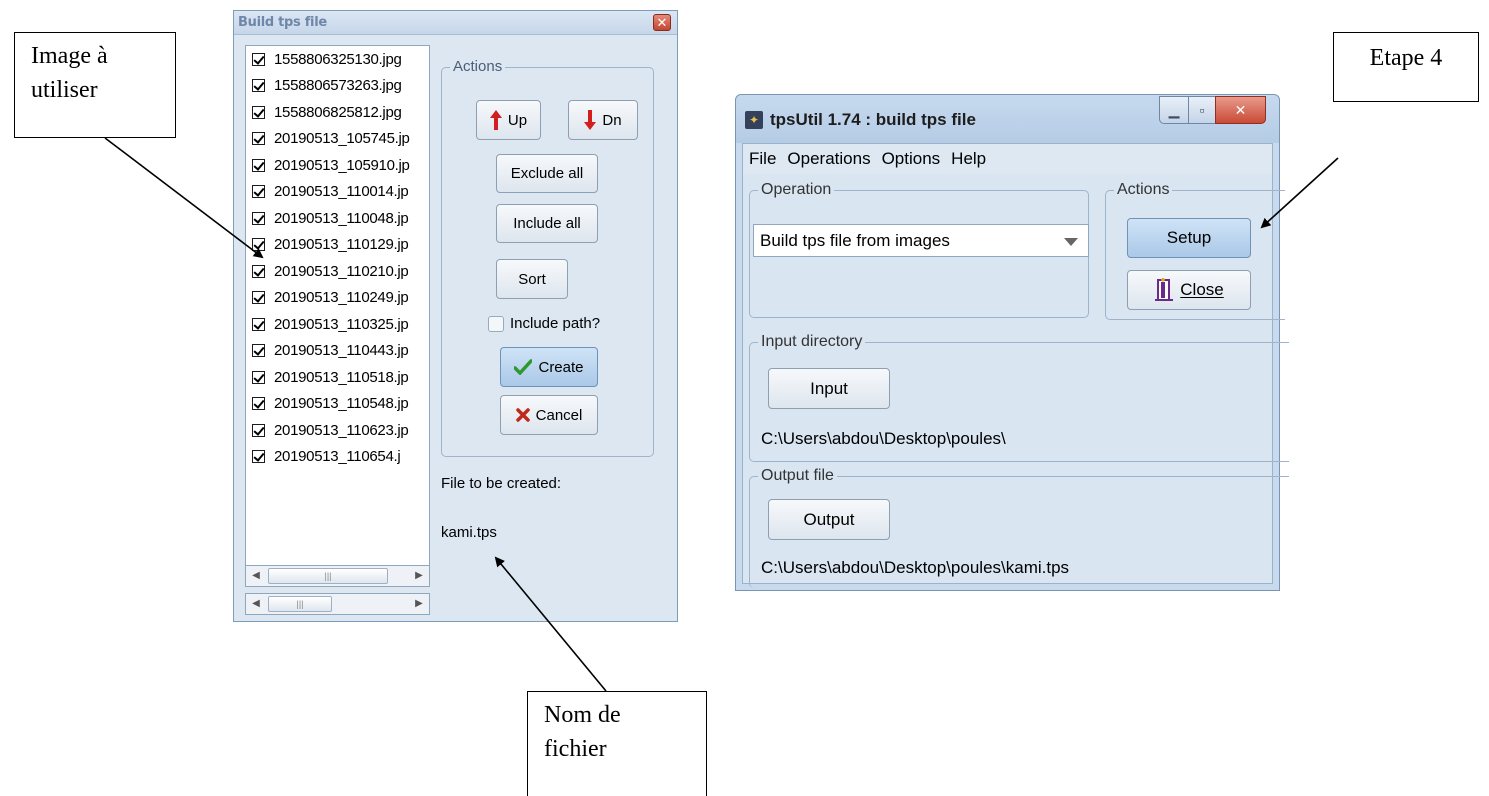 The height and width of the screenshot is (796, 1489). I want to click on dialog-titlebar: Build tps file ✕, so click(455, 23).